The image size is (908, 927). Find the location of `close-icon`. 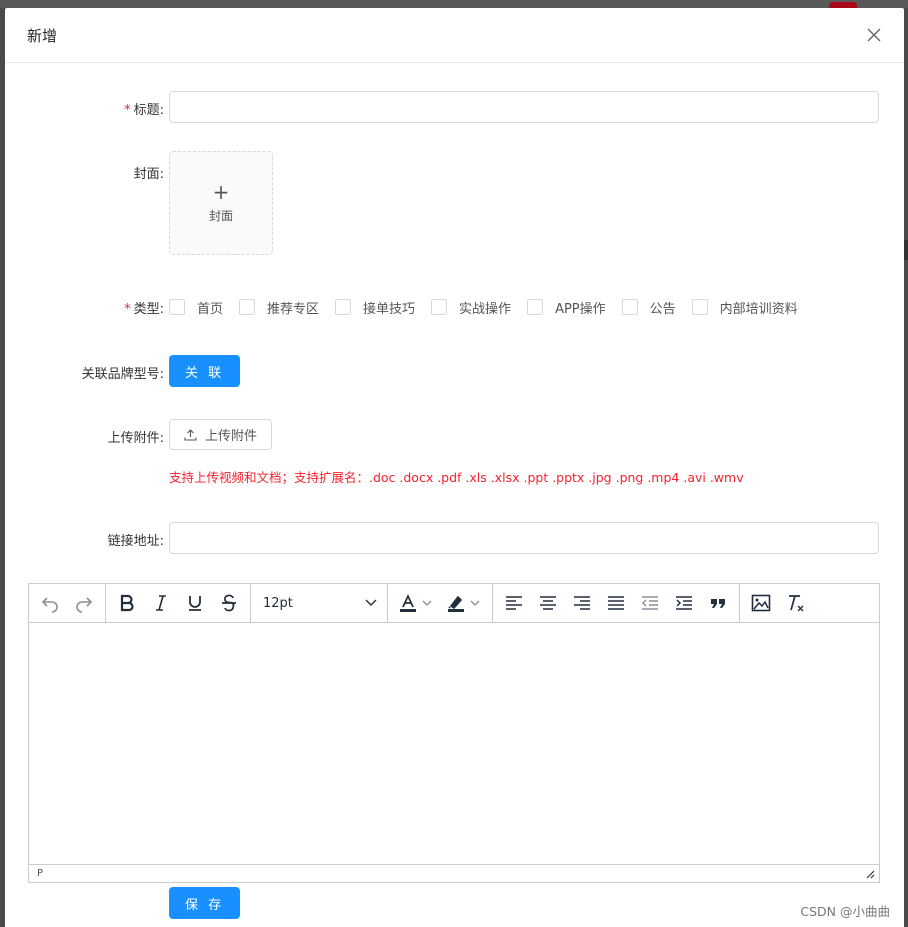

close-icon is located at coordinates (874, 35).